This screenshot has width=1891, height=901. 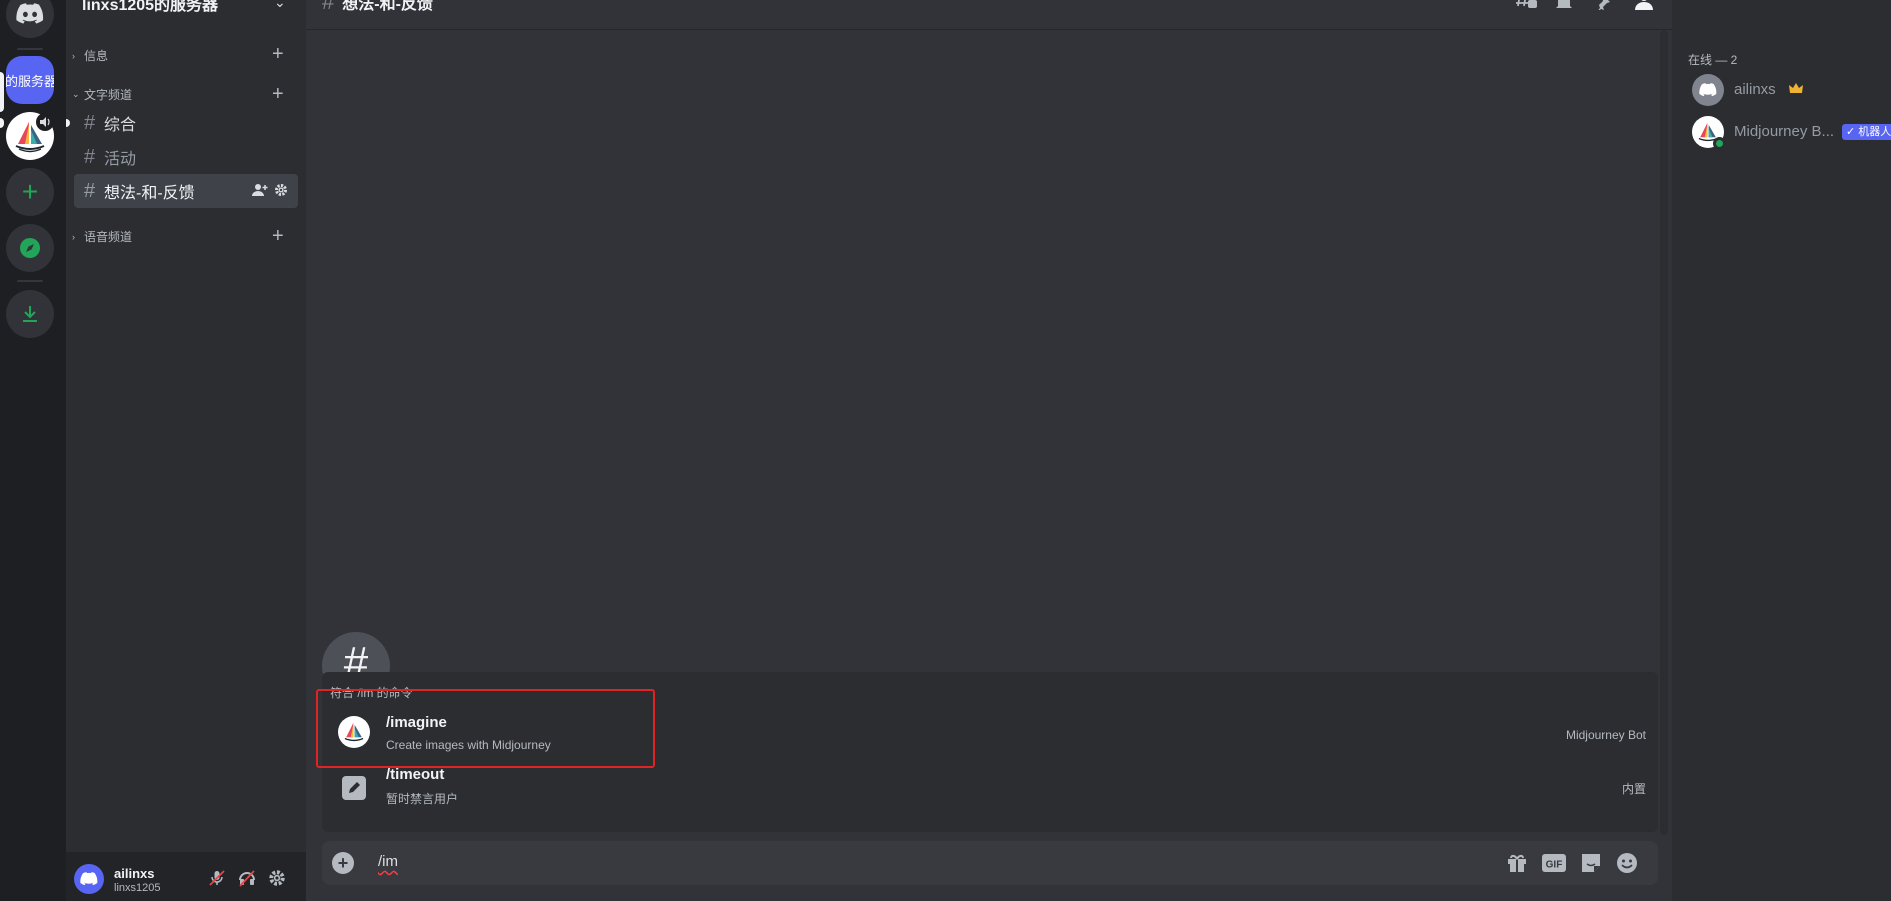 What do you see at coordinates (108, 237) in the screenshot?
I see `category-label: 语音频道` at bounding box center [108, 237].